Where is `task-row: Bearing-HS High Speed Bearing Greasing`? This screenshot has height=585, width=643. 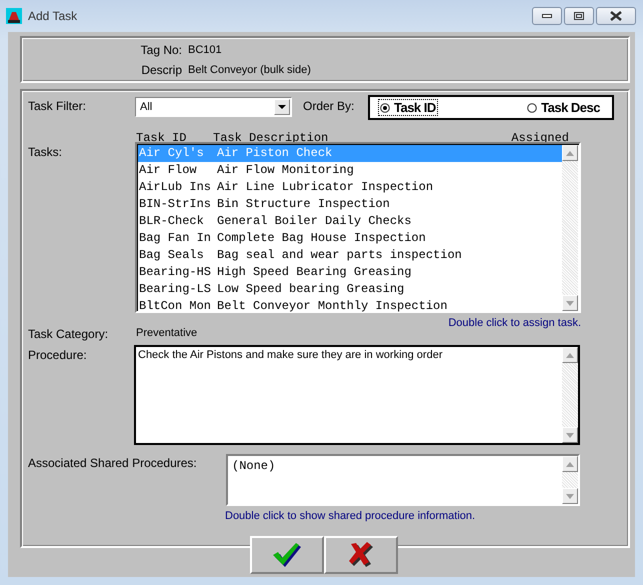 task-row: Bearing-HS High Speed Bearing Greasing is located at coordinates (350, 272).